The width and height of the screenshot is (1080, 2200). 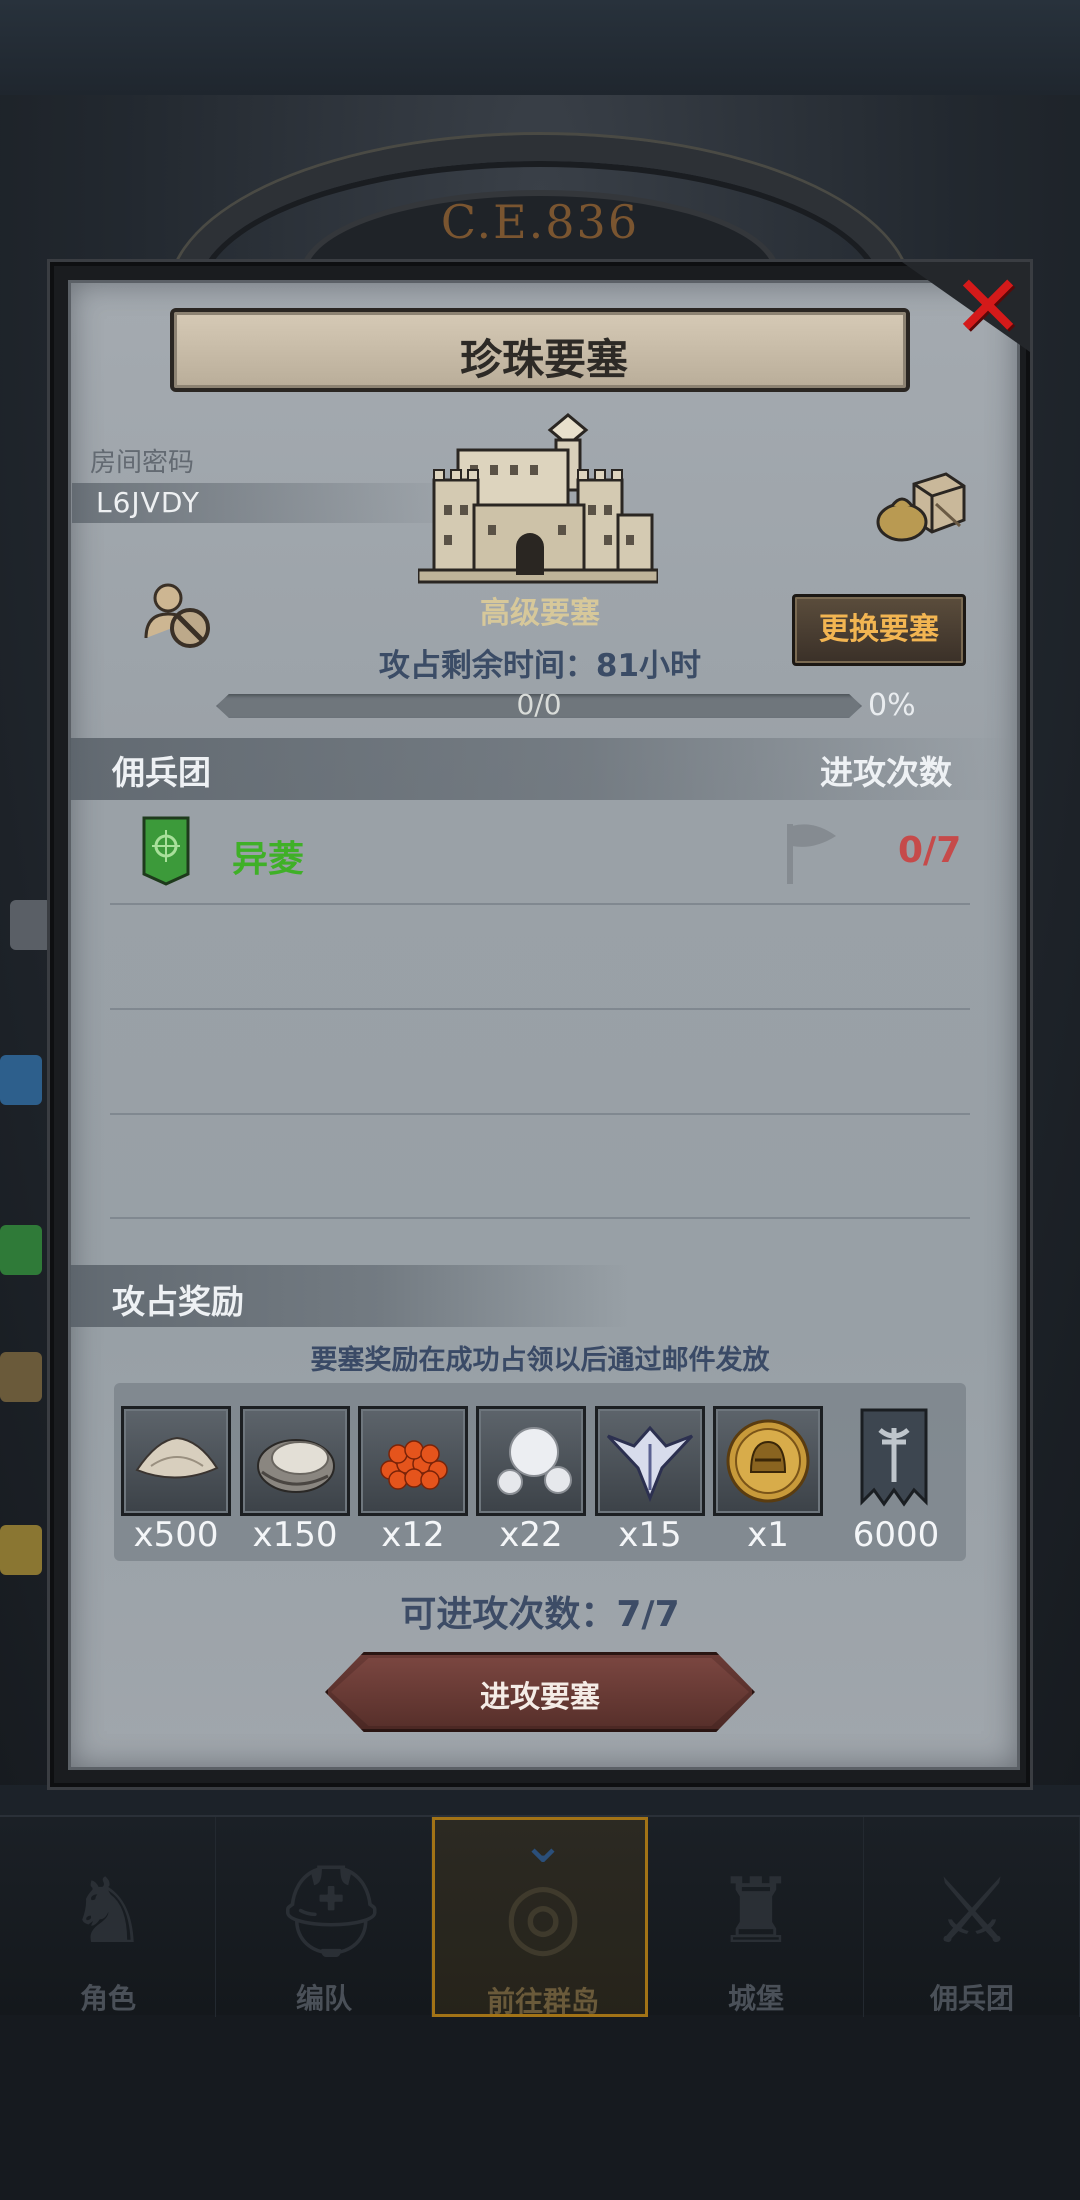 I want to click on reward-item-oyster, so click(x=295, y=1461).